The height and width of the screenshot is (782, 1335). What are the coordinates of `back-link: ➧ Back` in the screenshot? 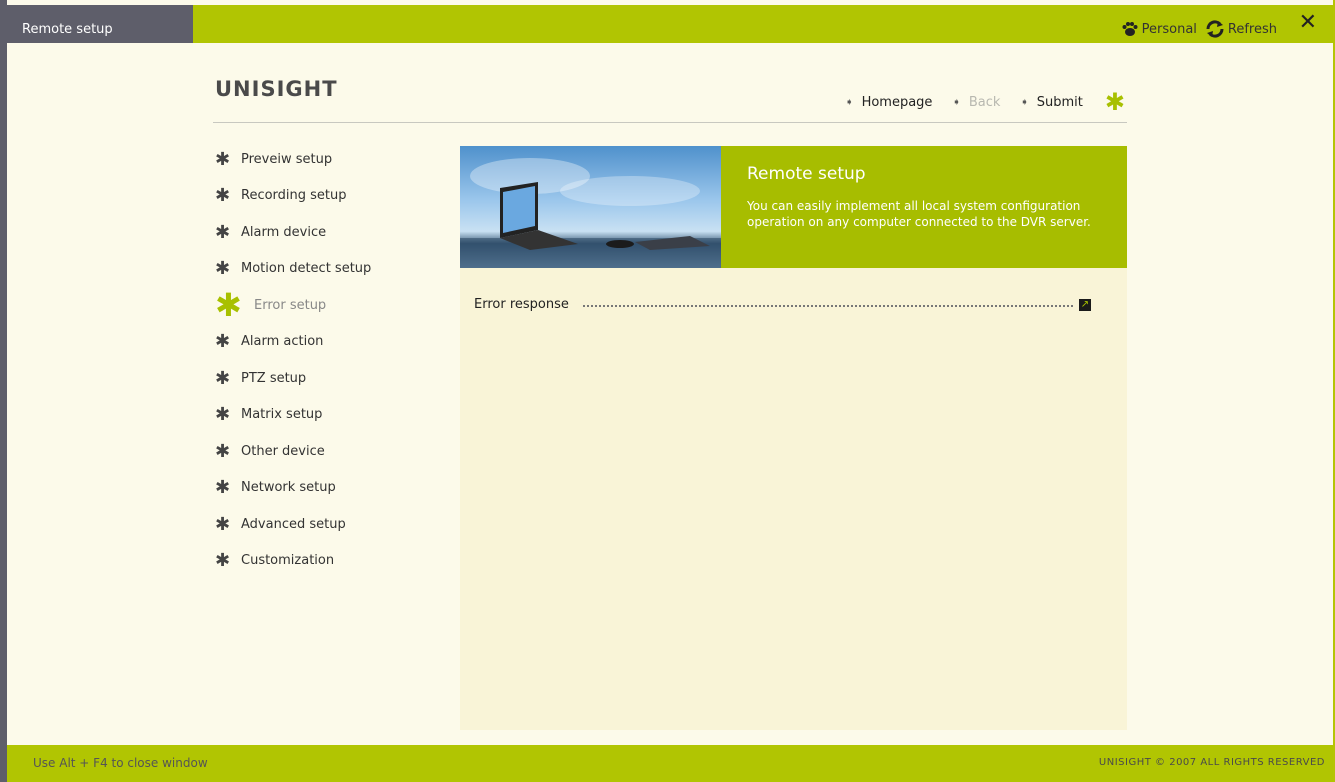 It's located at (976, 102).